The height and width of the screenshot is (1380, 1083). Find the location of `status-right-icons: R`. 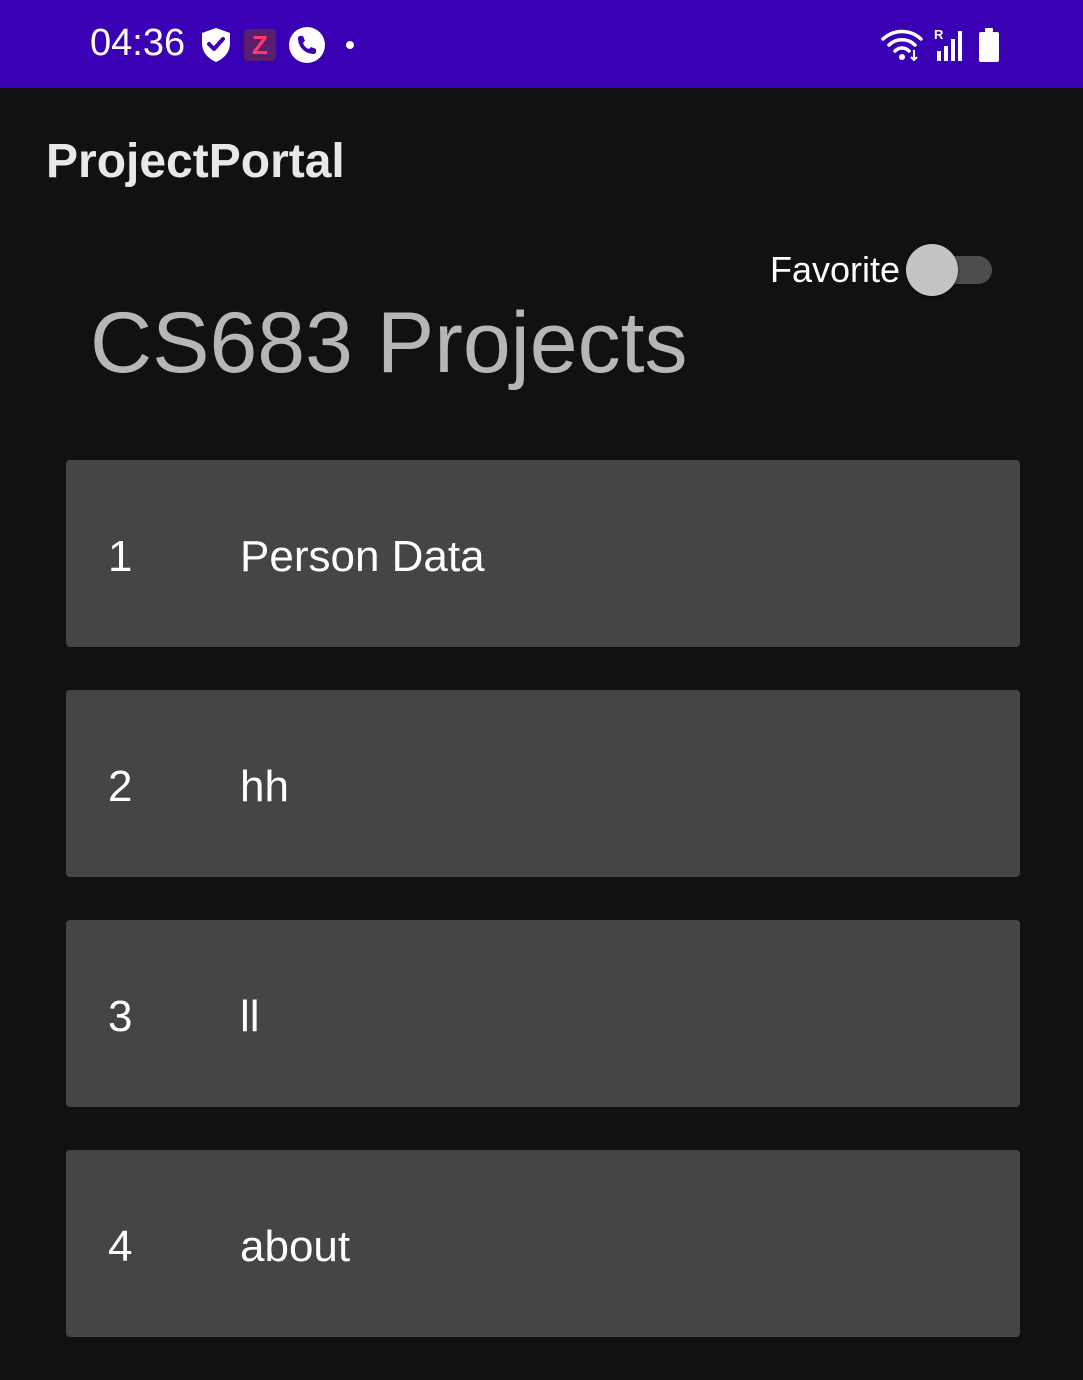

status-right-icons: R is located at coordinates (941, 45).